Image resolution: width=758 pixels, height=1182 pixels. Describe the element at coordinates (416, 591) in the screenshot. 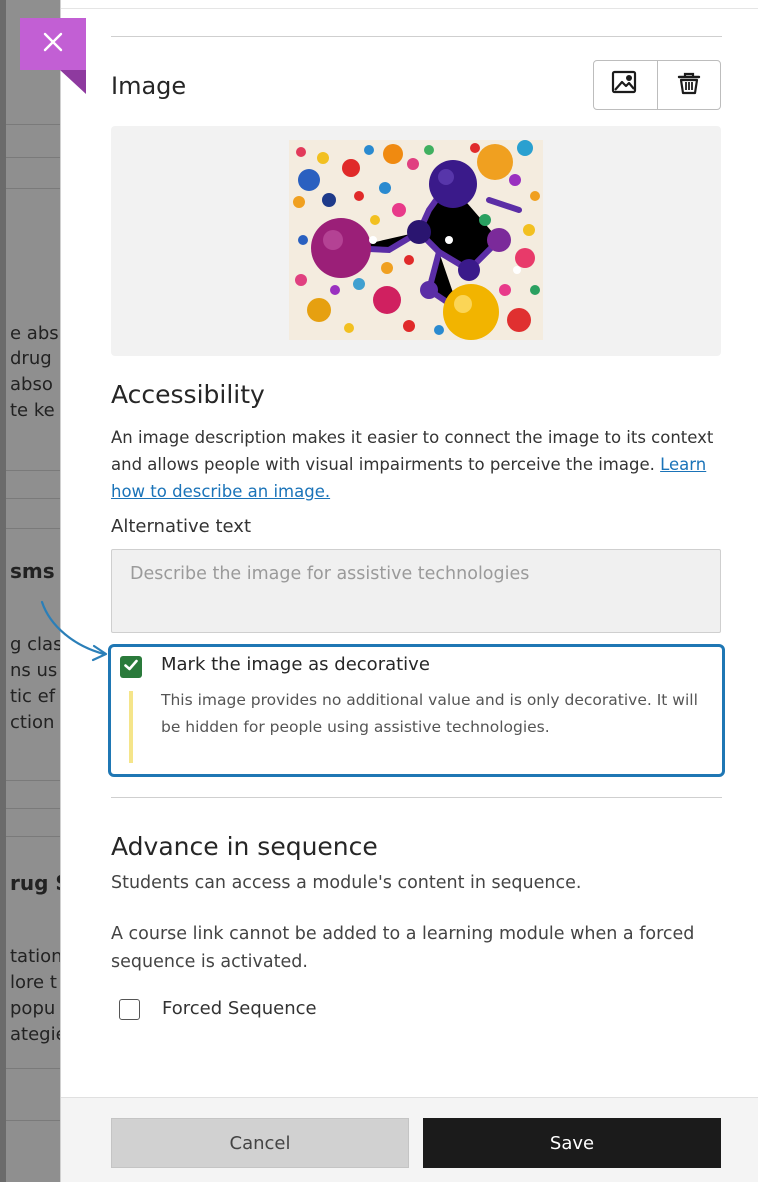

I see `alt-text-input` at that location.